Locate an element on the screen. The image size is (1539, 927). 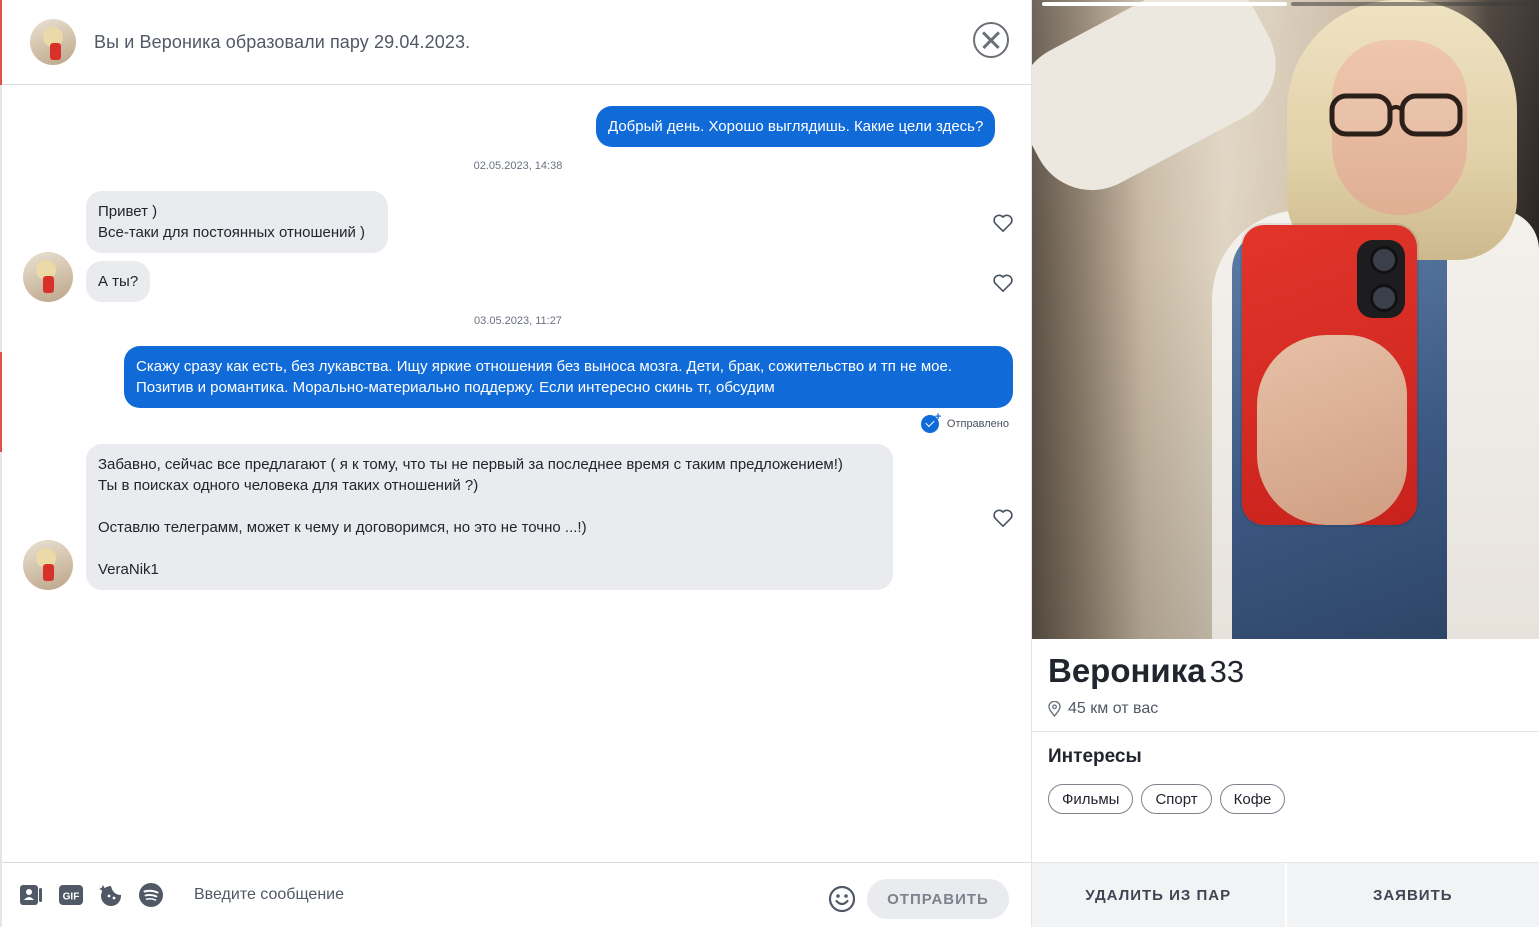
profile-actions: УДАЛИТЬ ИЗ ПАР ЗАЯВИТЬ is located at coordinates (1285, 894).